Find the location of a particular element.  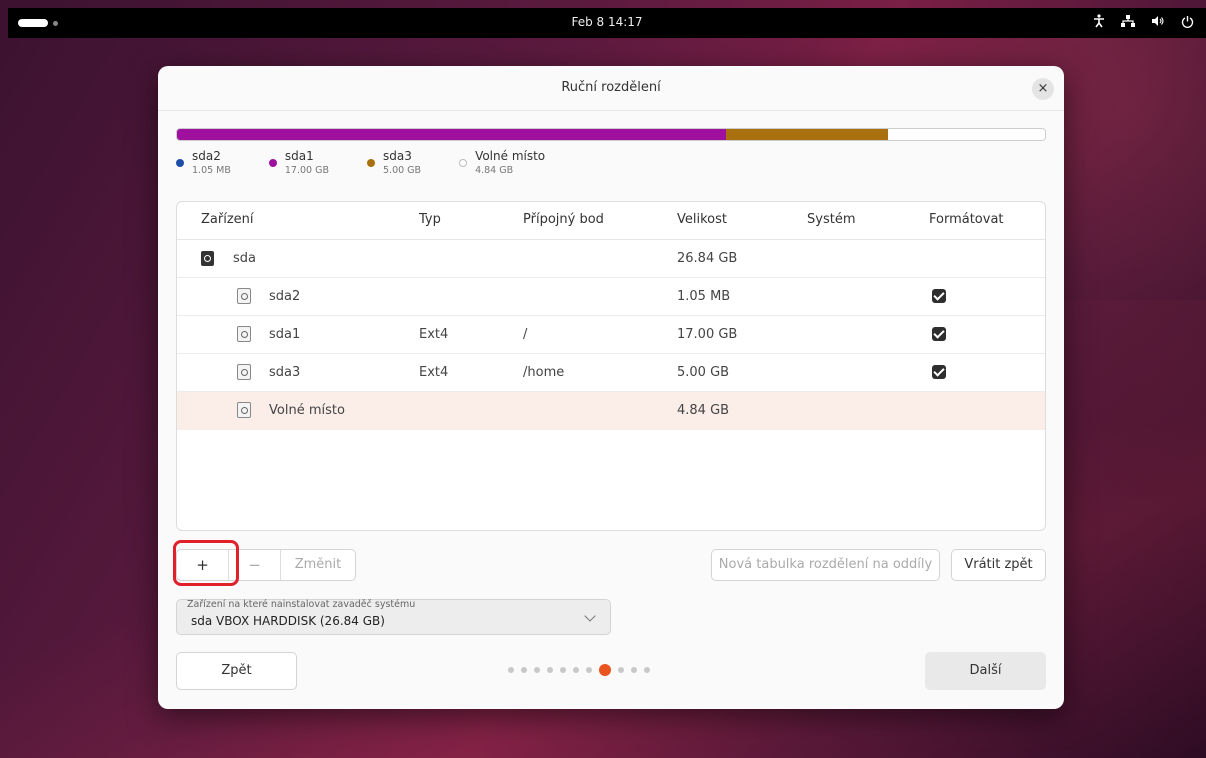

cell-device: sda3 is located at coordinates (285, 372).